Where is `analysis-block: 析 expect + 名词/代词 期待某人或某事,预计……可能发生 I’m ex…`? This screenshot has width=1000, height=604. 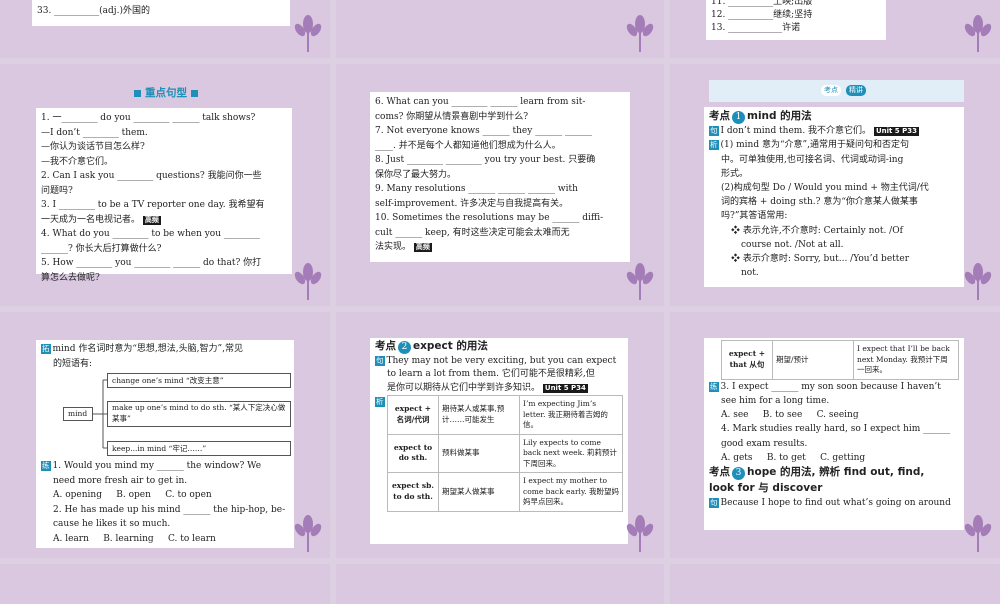
analysis-block: 析 expect + 名词/代词 期待某人或某事,预计……可能发生 I’m ex… is located at coordinates (499, 453).